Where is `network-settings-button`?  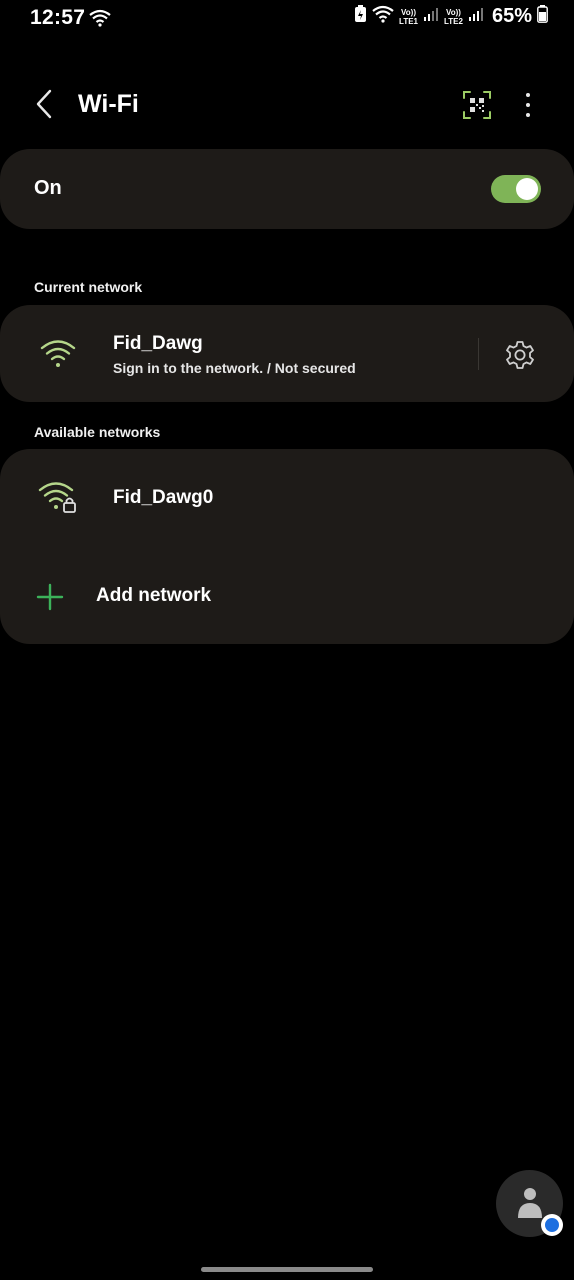 network-settings-button is located at coordinates (520, 355).